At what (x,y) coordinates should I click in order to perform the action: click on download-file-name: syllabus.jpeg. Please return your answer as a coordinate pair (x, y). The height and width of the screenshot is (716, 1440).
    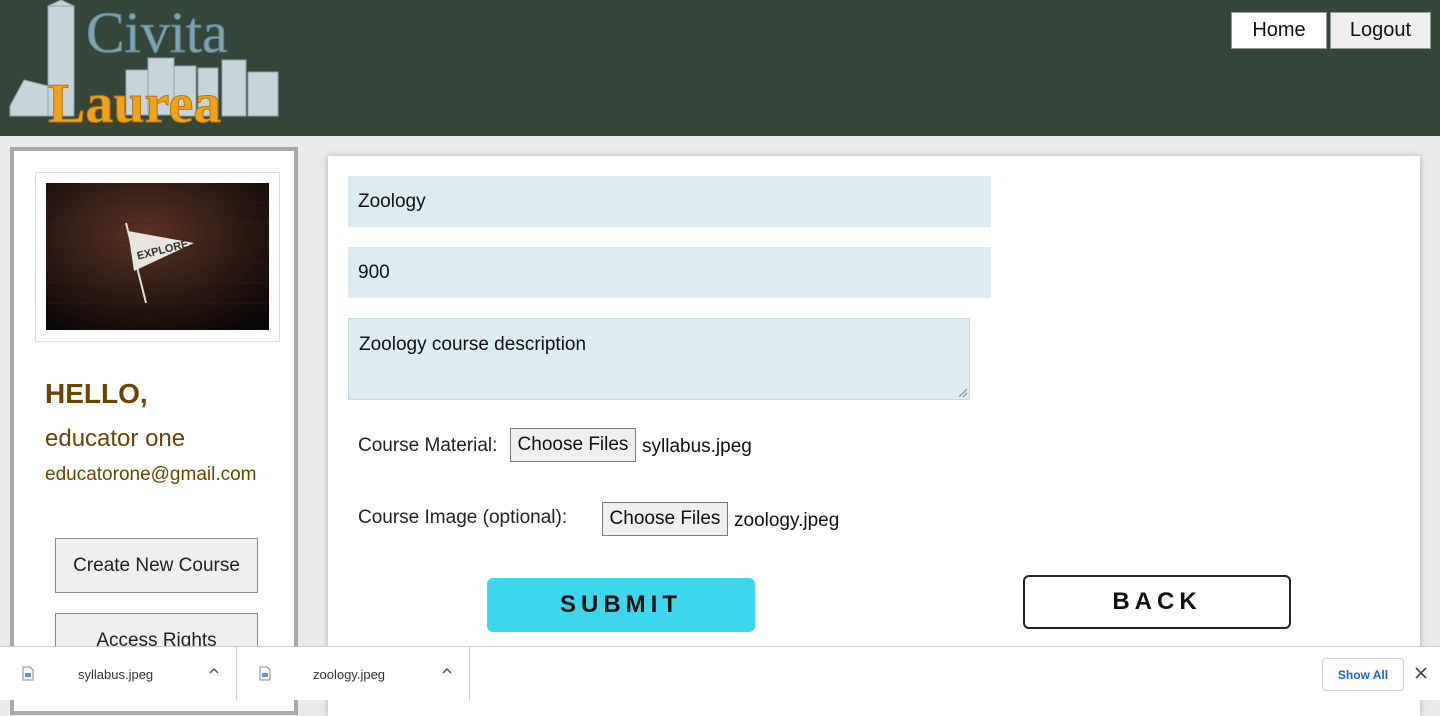
    Looking at the image, I should click on (116, 674).